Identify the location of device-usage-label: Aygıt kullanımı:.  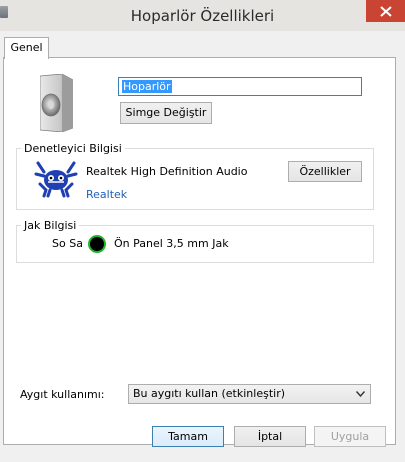
(62, 394).